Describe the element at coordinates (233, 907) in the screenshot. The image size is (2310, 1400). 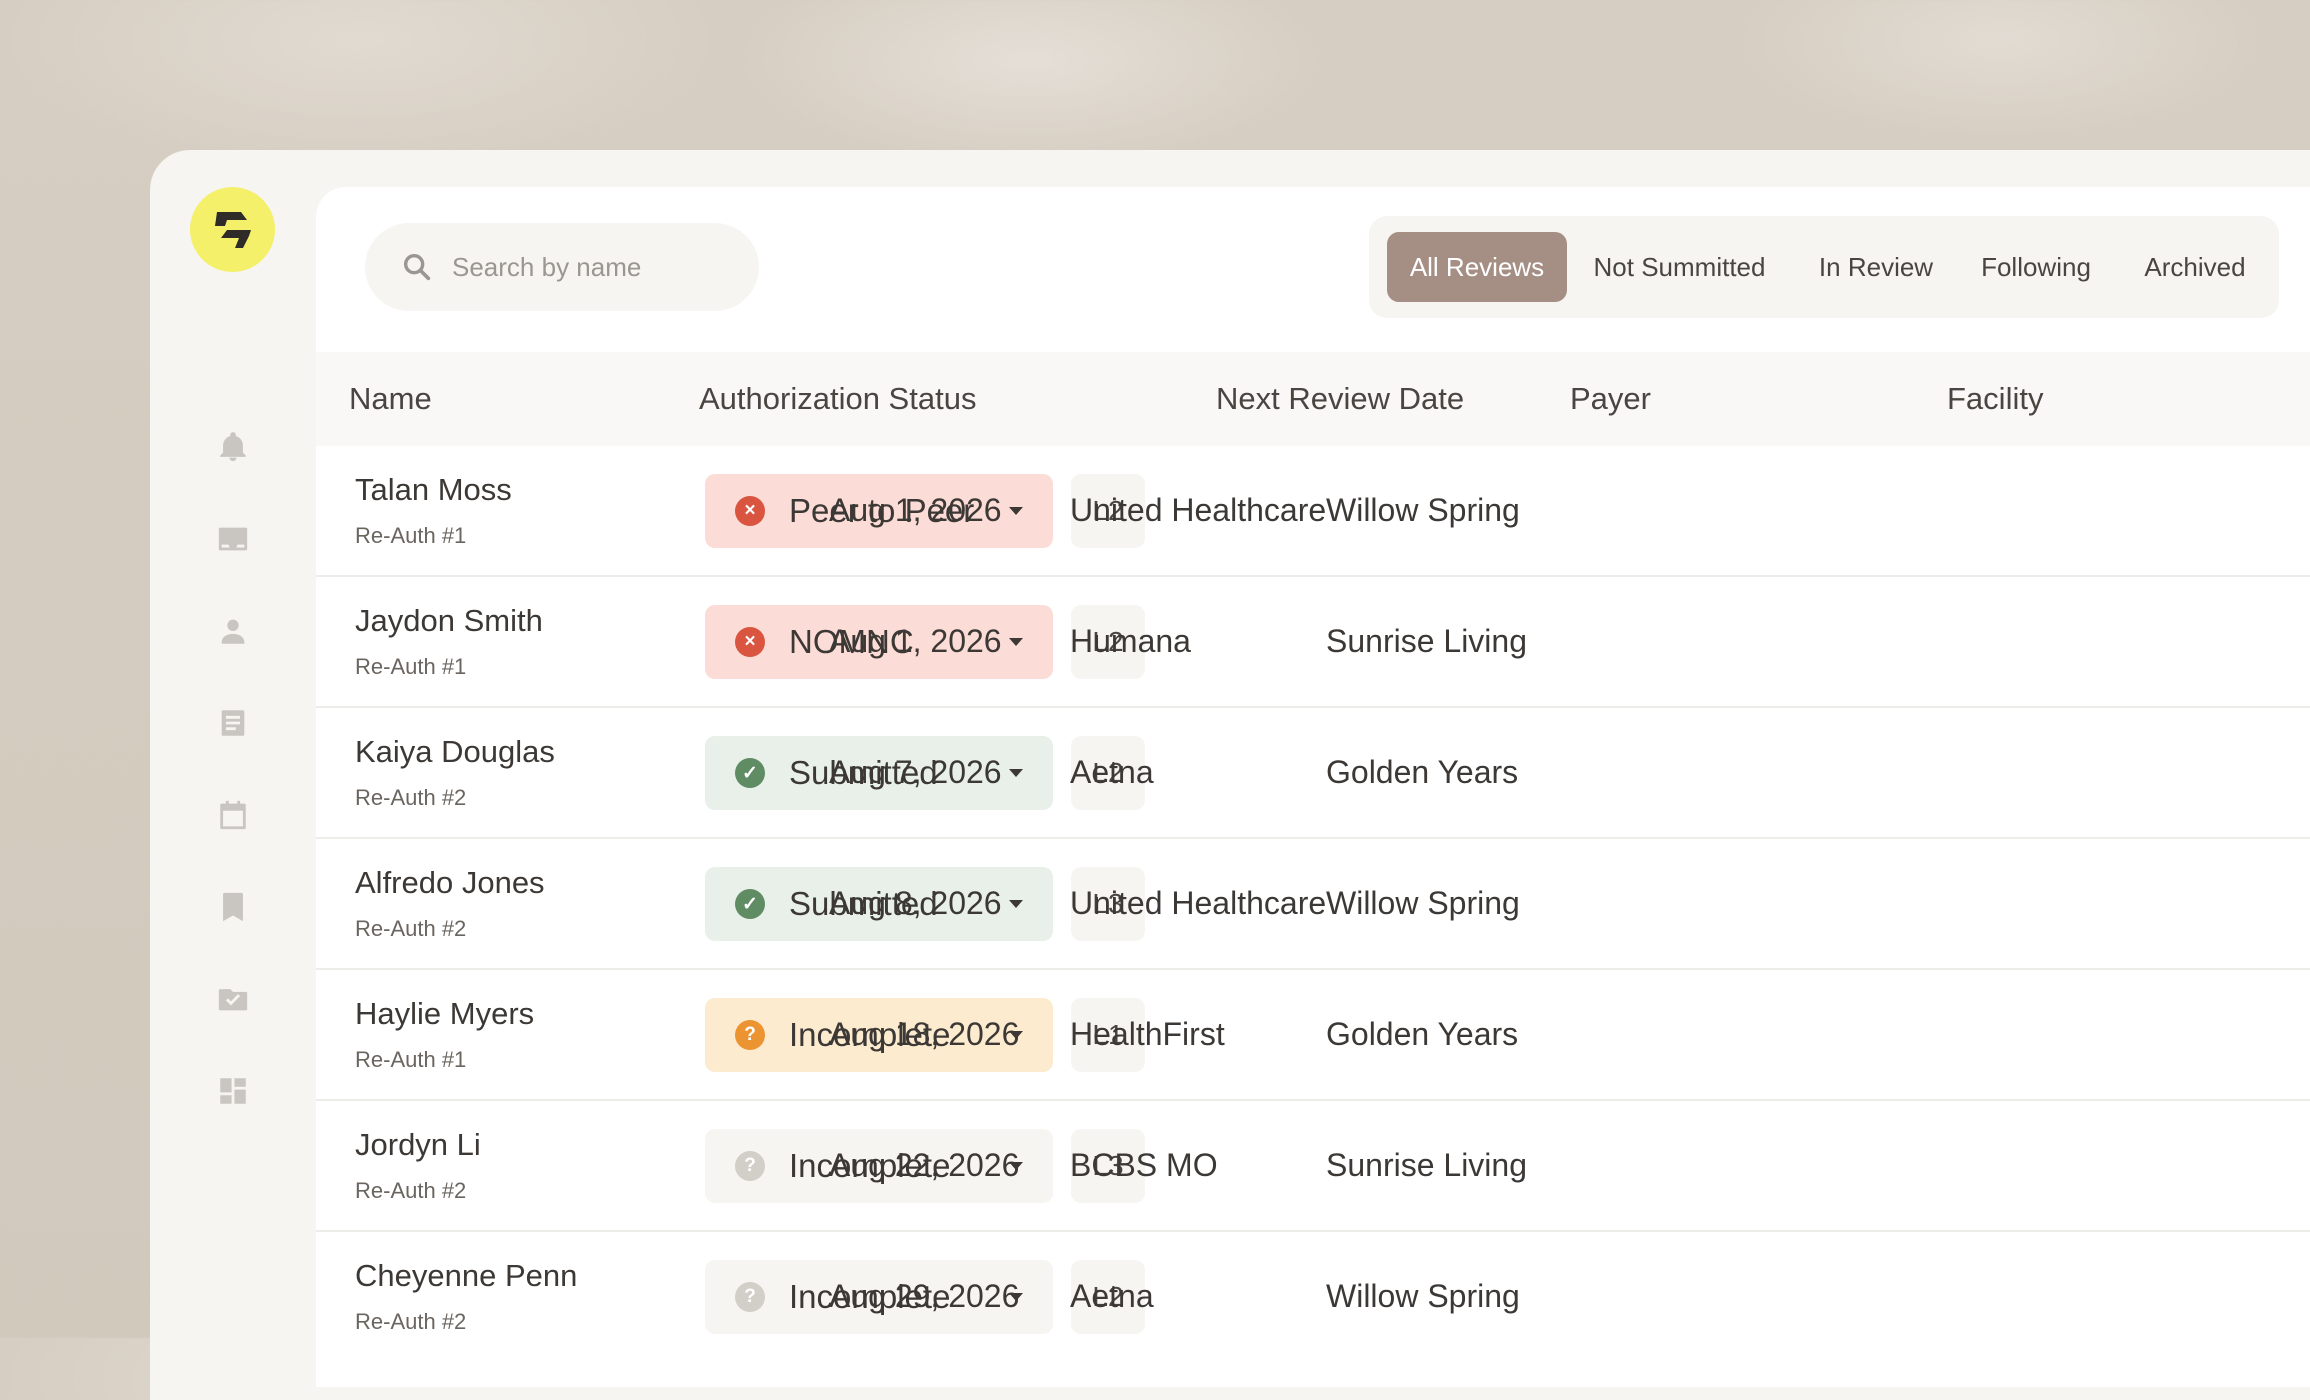
I see `bookmark-icon` at that location.